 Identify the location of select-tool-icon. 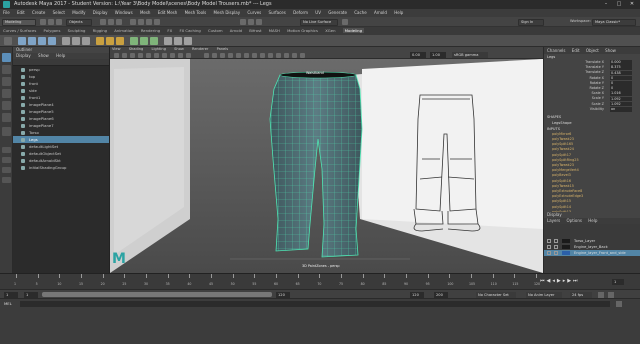
(6, 57).